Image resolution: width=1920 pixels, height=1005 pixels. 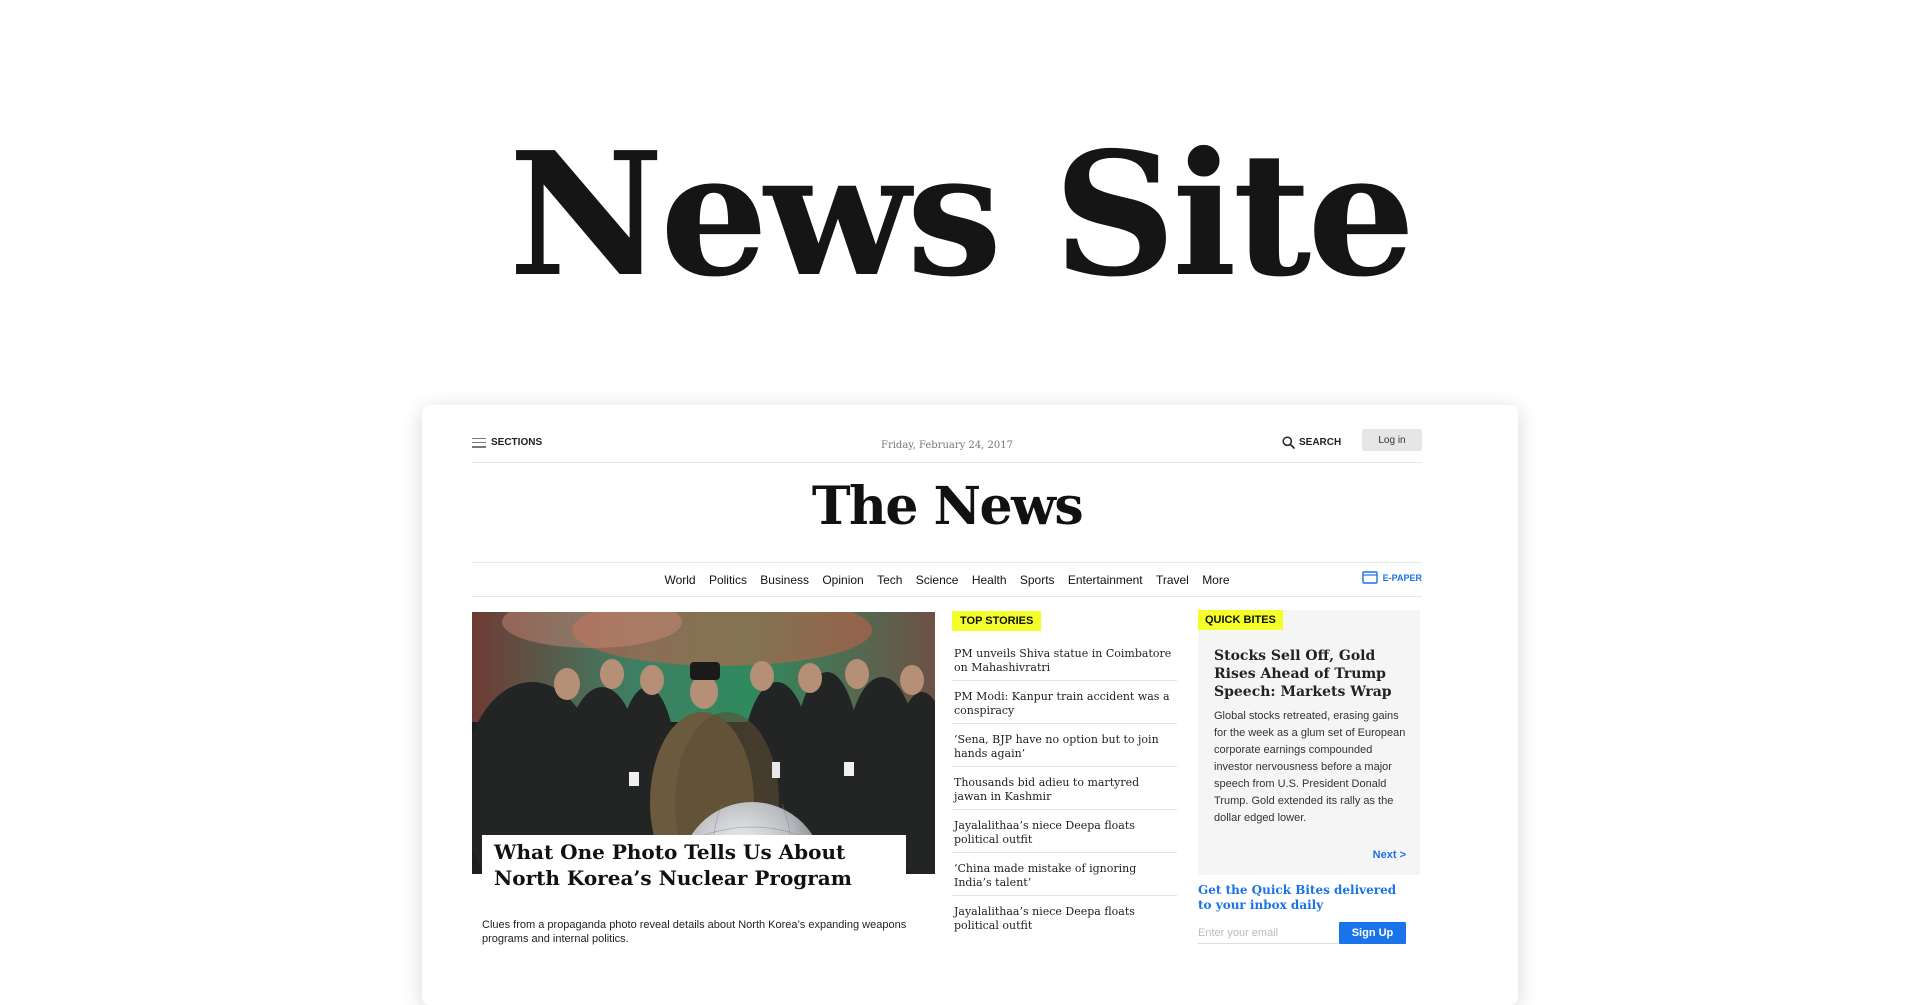 I want to click on nav-item-sports: Sports, so click(x=1037, y=580).